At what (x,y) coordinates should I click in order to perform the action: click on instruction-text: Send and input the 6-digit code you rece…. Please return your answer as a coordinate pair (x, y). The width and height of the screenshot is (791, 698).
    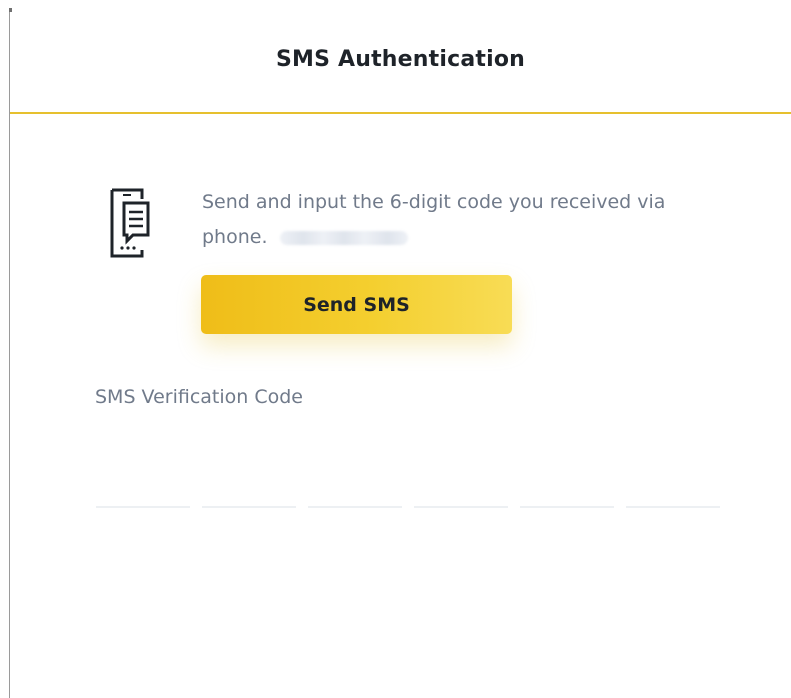
    Looking at the image, I should click on (434, 219).